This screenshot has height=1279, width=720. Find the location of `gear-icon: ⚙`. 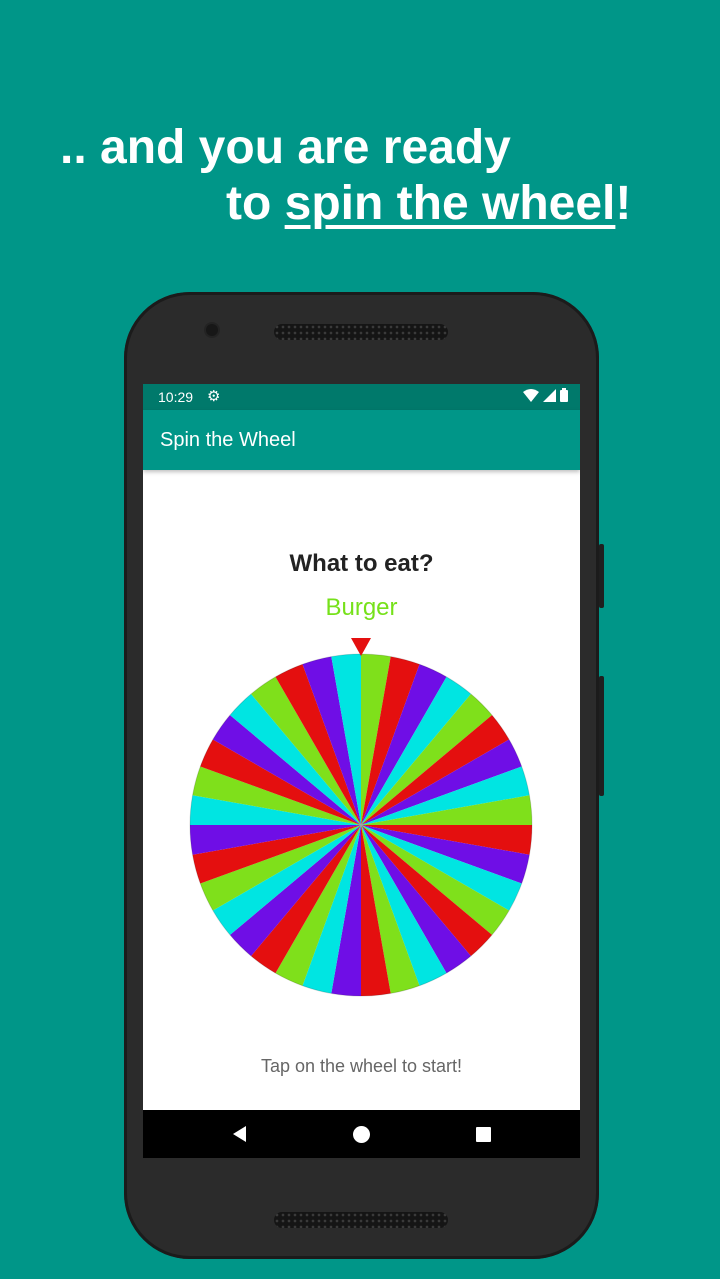

gear-icon: ⚙ is located at coordinates (214, 396).